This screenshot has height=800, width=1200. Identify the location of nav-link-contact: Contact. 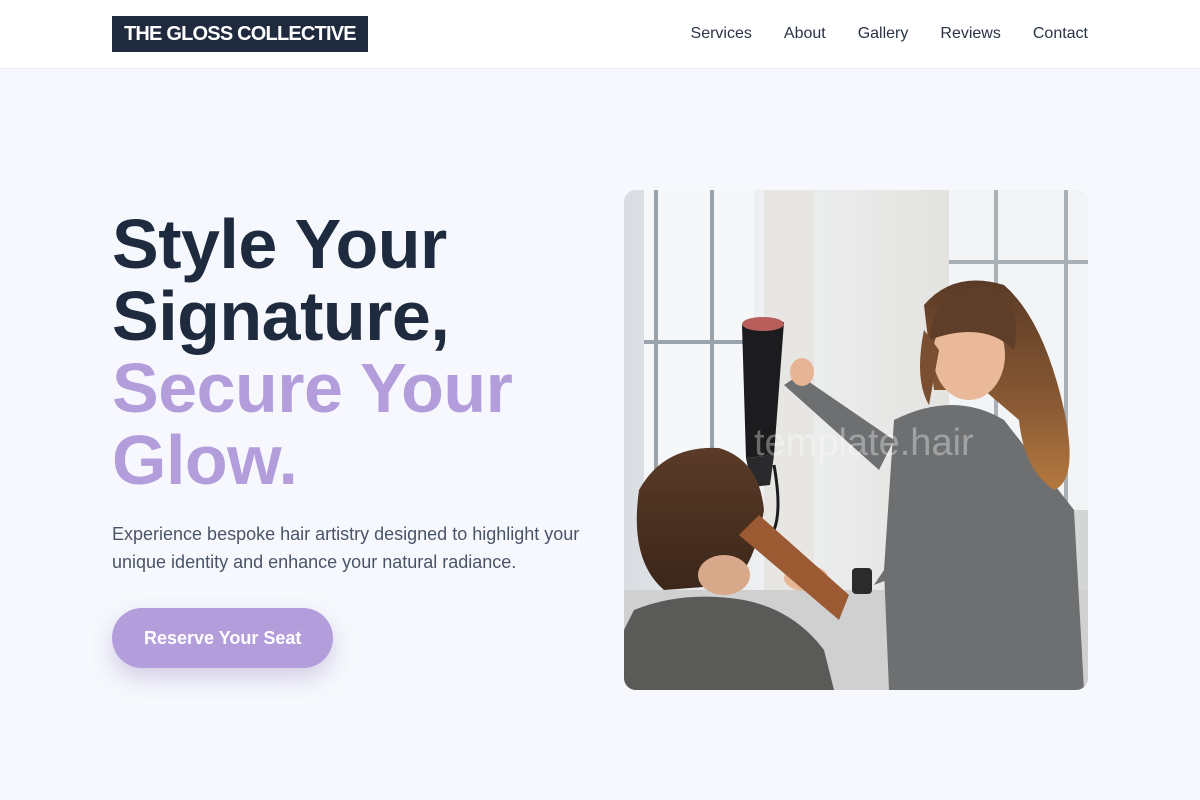
(1060, 34).